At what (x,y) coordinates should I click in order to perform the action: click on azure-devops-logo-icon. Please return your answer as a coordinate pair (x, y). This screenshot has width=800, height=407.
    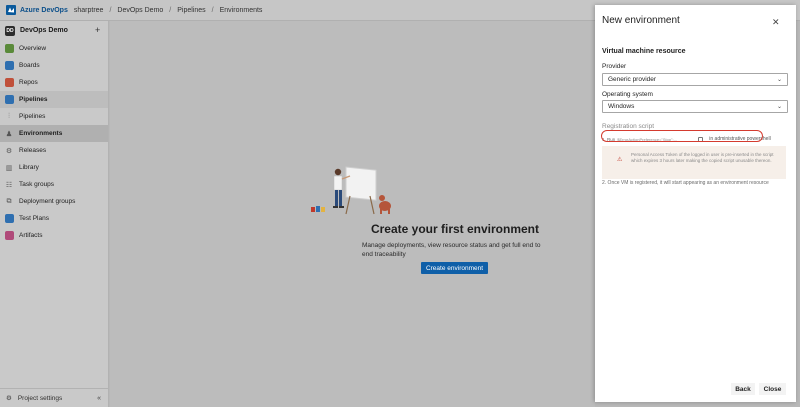
    Looking at the image, I should click on (11, 10).